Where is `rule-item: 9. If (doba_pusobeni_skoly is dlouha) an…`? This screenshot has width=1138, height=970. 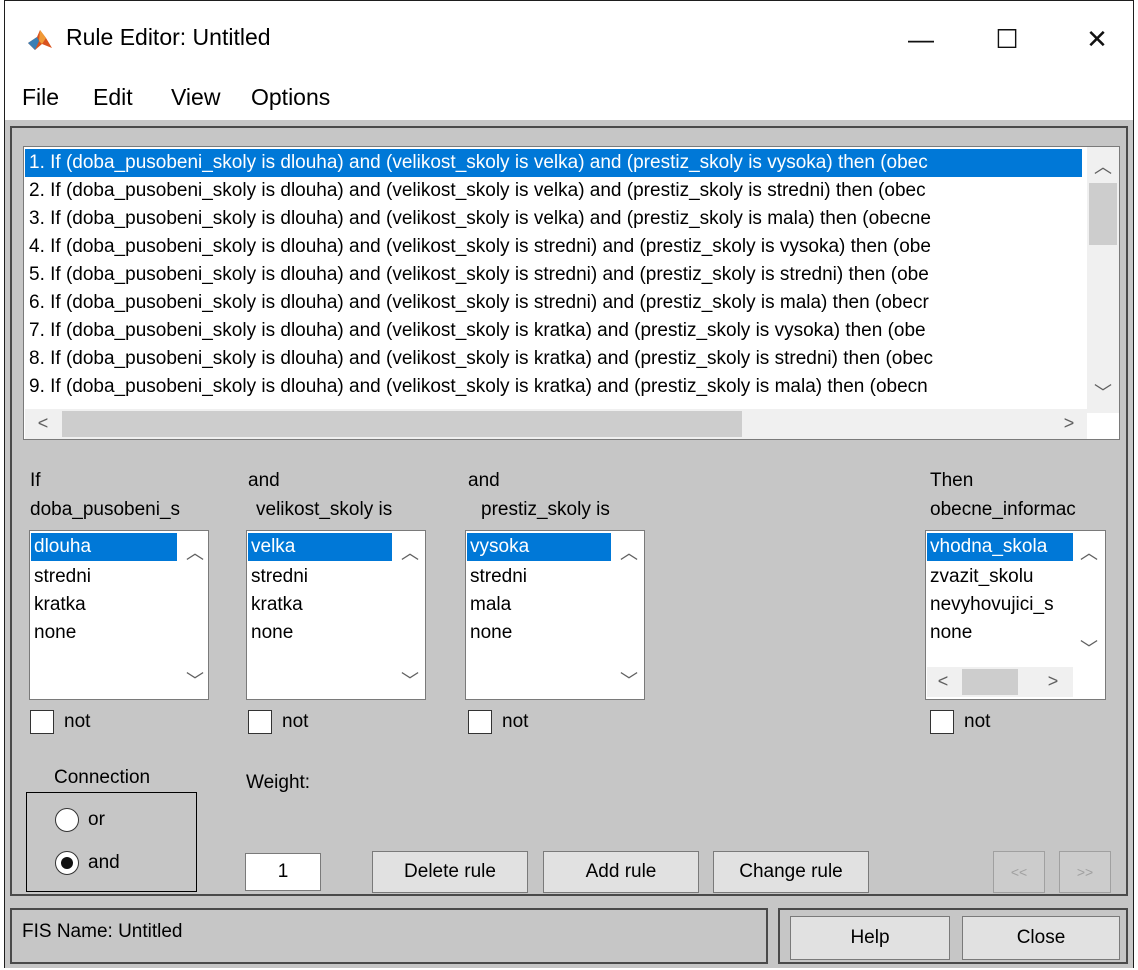
rule-item: 9. If (doba_pusobeni_skoly is dlouha) an… is located at coordinates (553, 387).